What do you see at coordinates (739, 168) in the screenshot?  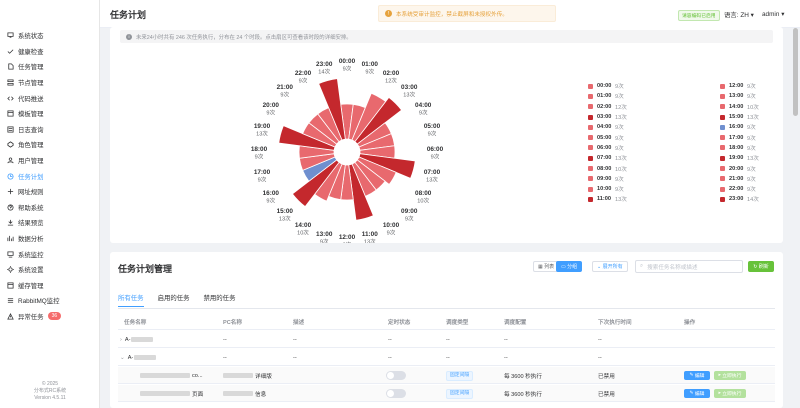 I see `legend-item: 20:00 9次` at bounding box center [739, 168].